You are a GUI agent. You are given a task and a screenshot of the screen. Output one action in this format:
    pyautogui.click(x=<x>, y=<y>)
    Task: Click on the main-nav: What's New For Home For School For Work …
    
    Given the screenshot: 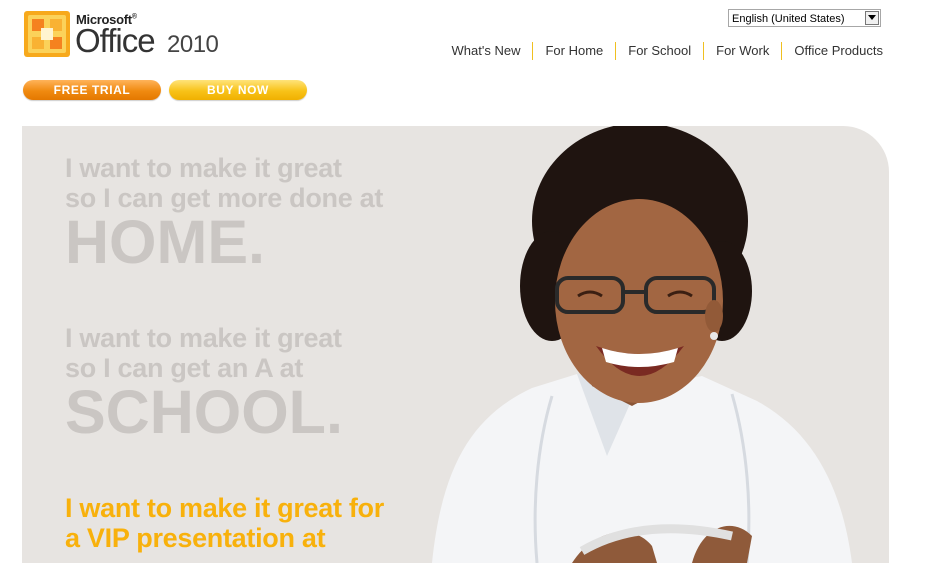 What is the action you would take?
    pyautogui.click(x=661, y=51)
    